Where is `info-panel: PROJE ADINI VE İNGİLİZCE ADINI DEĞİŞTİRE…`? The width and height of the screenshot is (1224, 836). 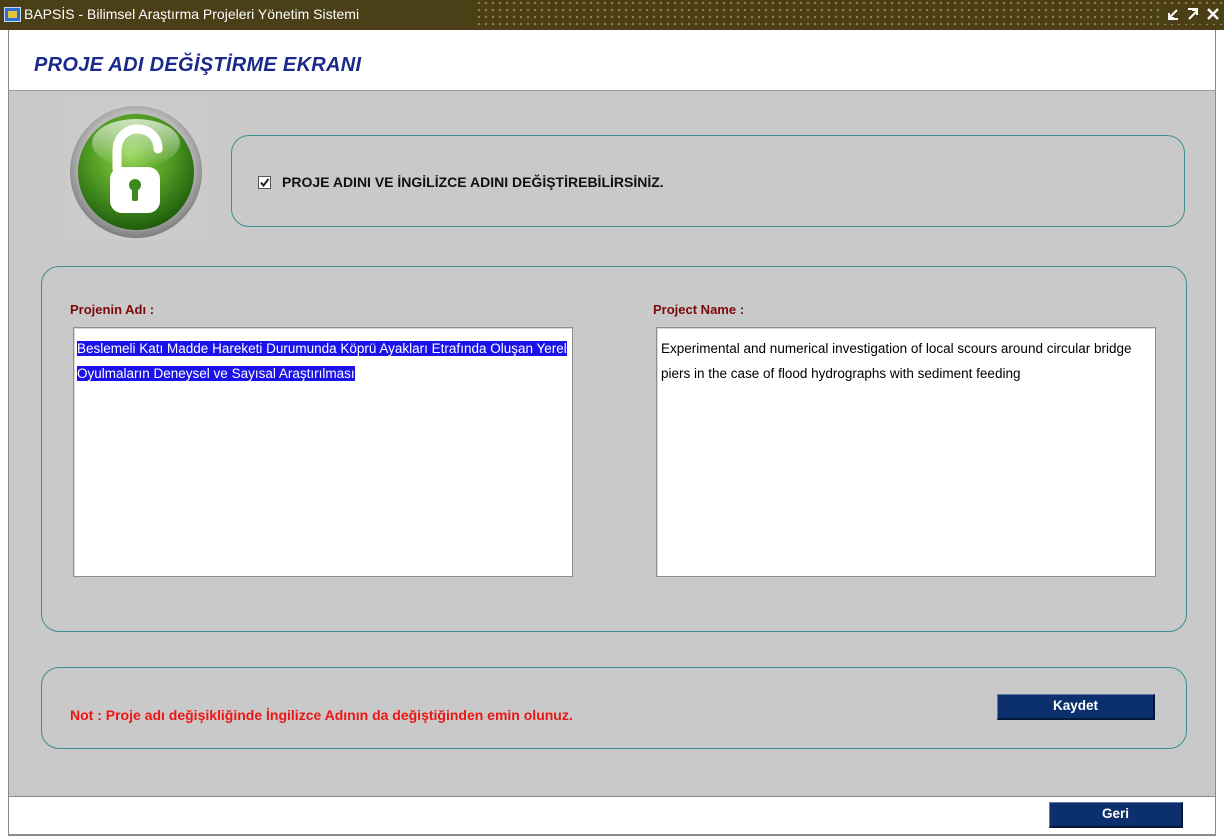
info-panel: PROJE ADINI VE İNGİLİZCE ADINI DEĞİŞTİRE… is located at coordinates (708, 181).